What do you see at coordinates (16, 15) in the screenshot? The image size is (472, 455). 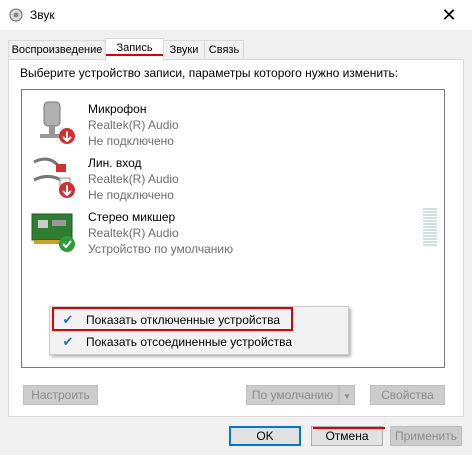 I see `speaker-icon` at bounding box center [16, 15].